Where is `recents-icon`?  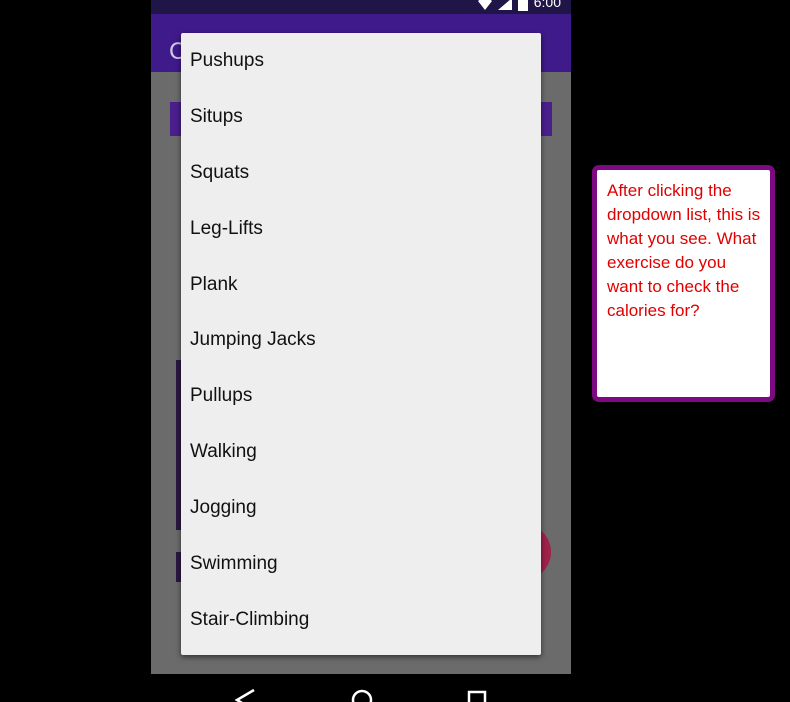 recents-icon is located at coordinates (477, 695).